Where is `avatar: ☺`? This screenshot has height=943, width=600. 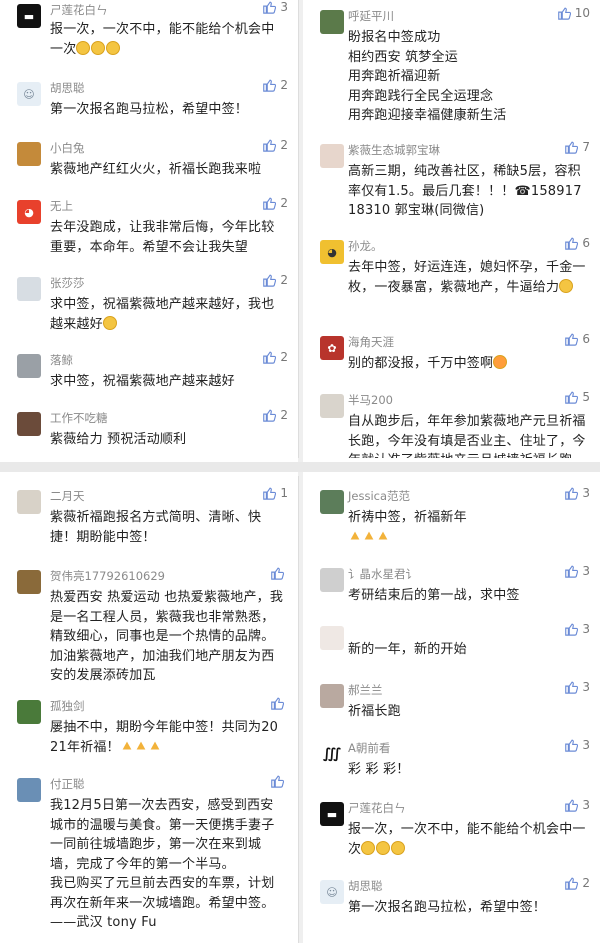
avatar: ☺ is located at coordinates (332, 892).